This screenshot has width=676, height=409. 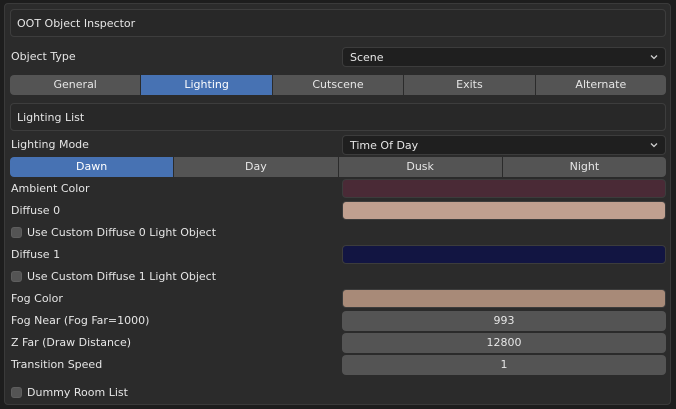 I want to click on use-custom-diffuse-0-row: Use Custom Diffuse 0 Light Object, so click(x=113, y=232).